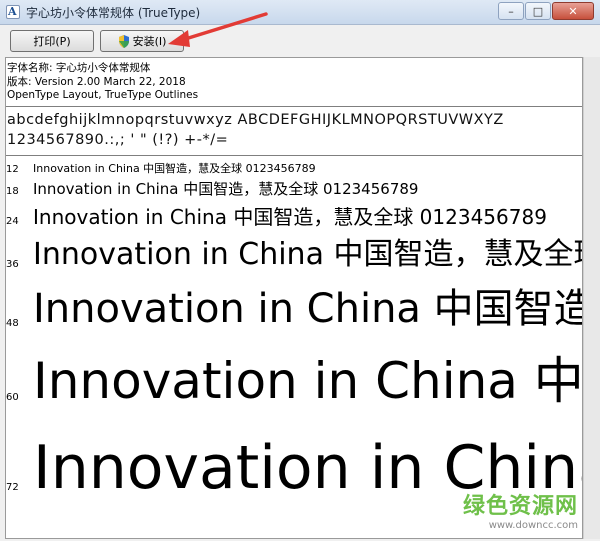  I want to click on toolbar: 打印(P) 安装(I), so click(300, 40).